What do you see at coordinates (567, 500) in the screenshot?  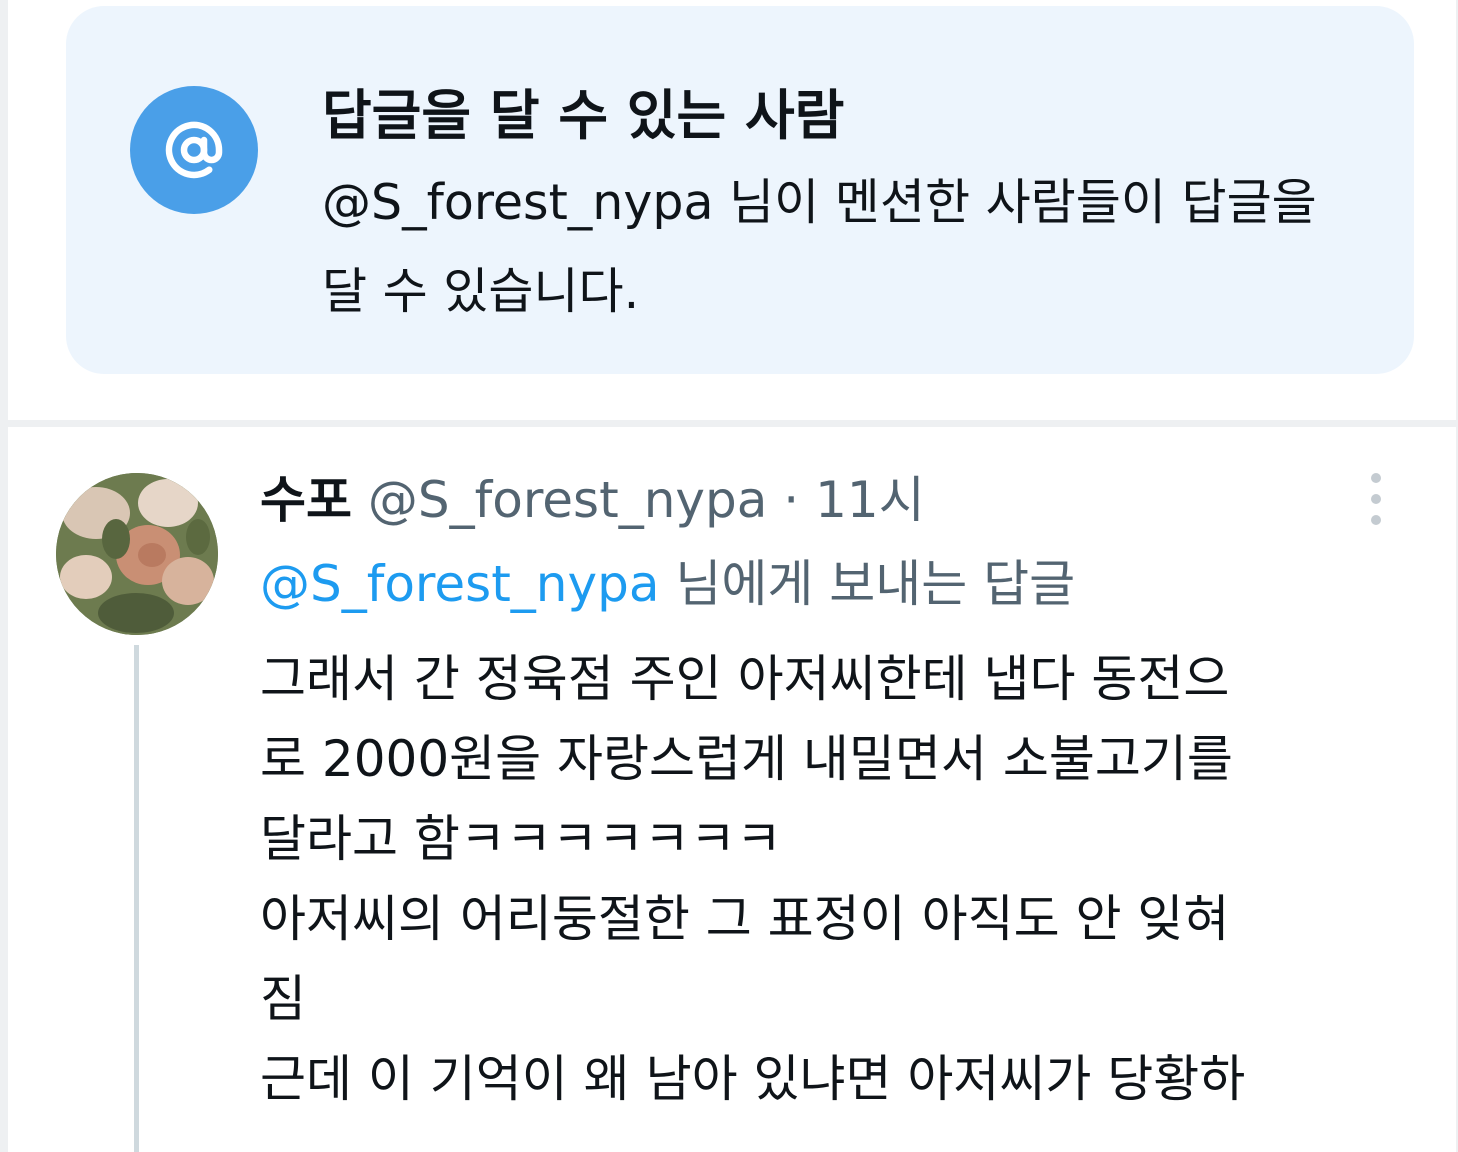 I see `user-handle: @S_forest_nypa` at bounding box center [567, 500].